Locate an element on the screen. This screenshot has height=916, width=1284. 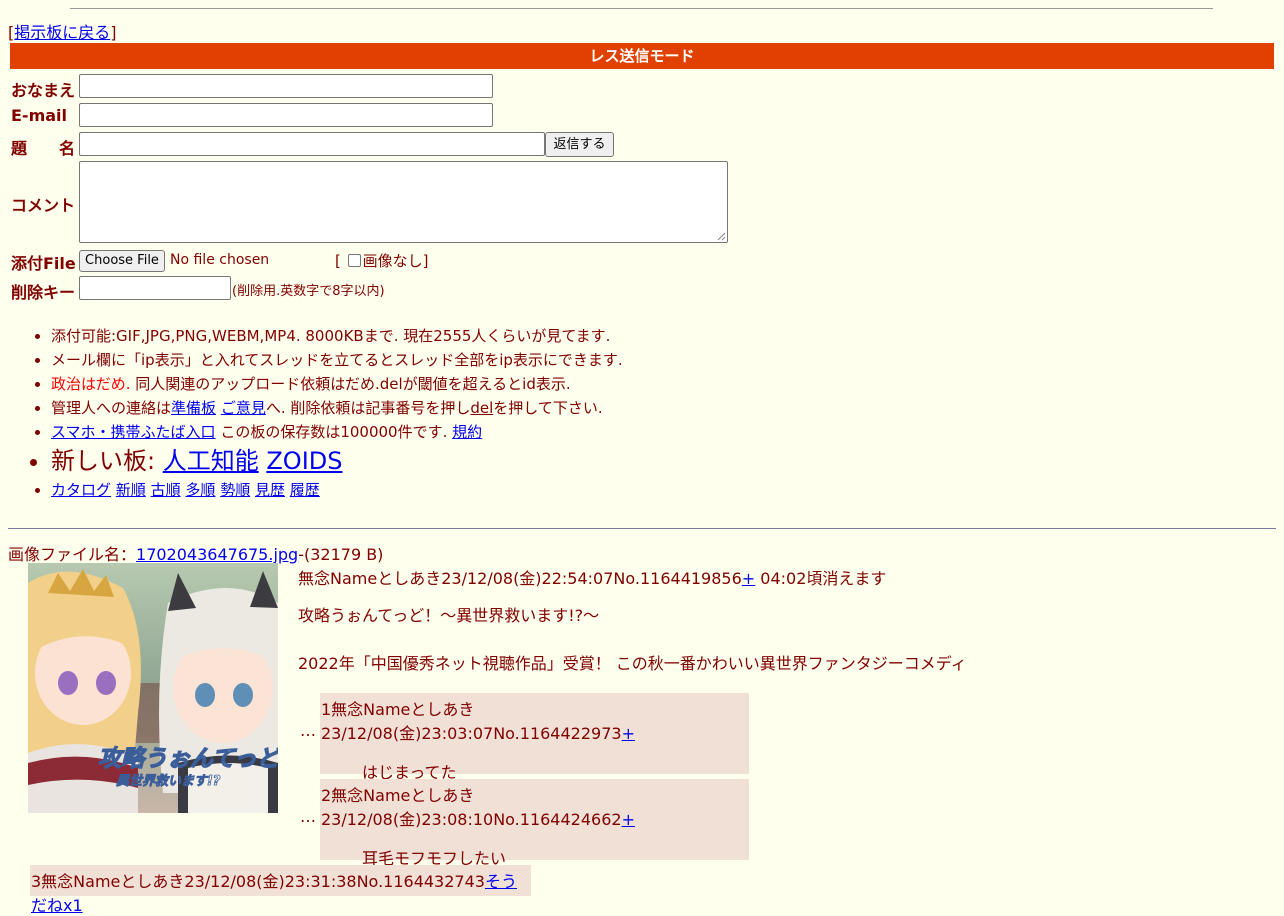
subject-input is located at coordinates (312, 144).